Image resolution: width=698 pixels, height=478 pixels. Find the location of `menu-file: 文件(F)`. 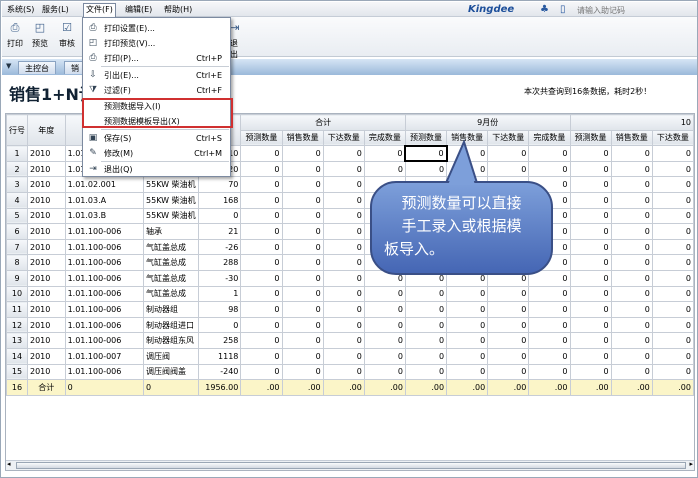

menu-file: 文件(F) is located at coordinates (99, 10).